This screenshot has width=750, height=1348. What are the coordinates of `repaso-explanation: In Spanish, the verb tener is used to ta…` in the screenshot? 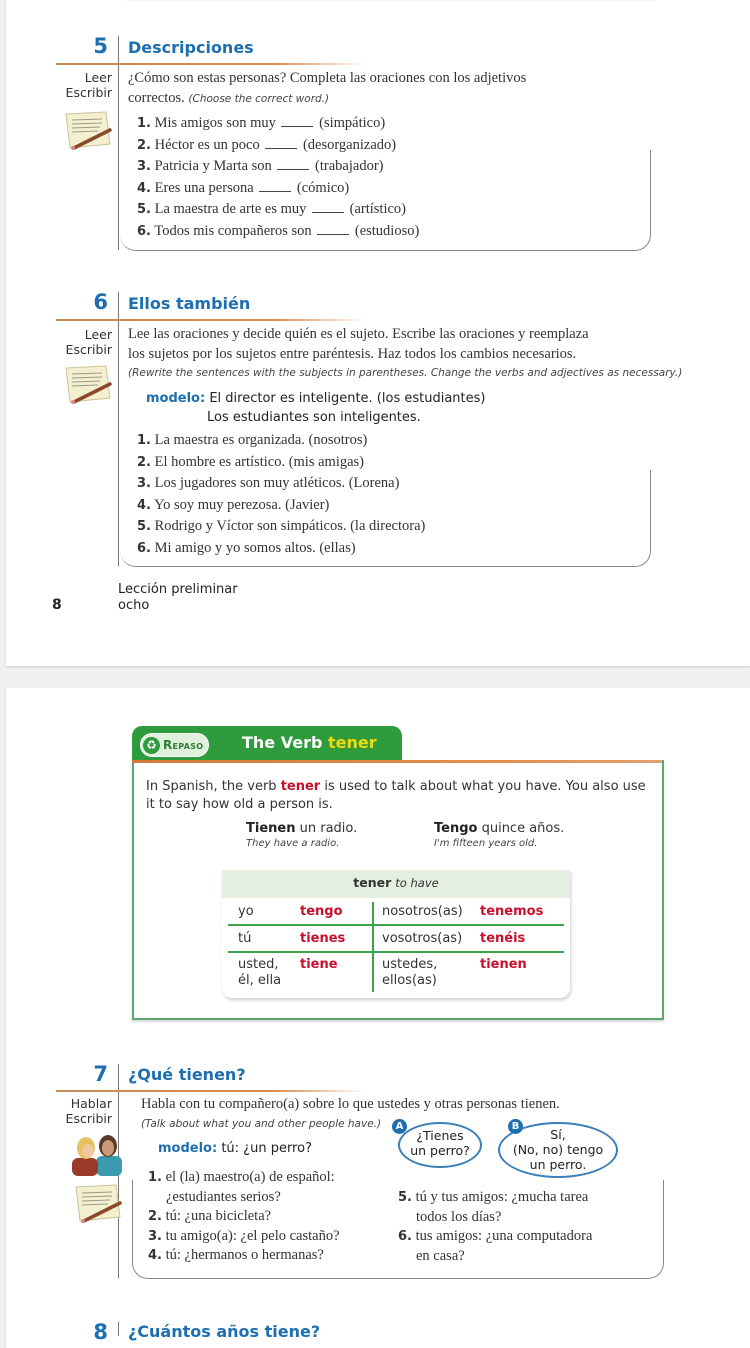 It's located at (396, 796).